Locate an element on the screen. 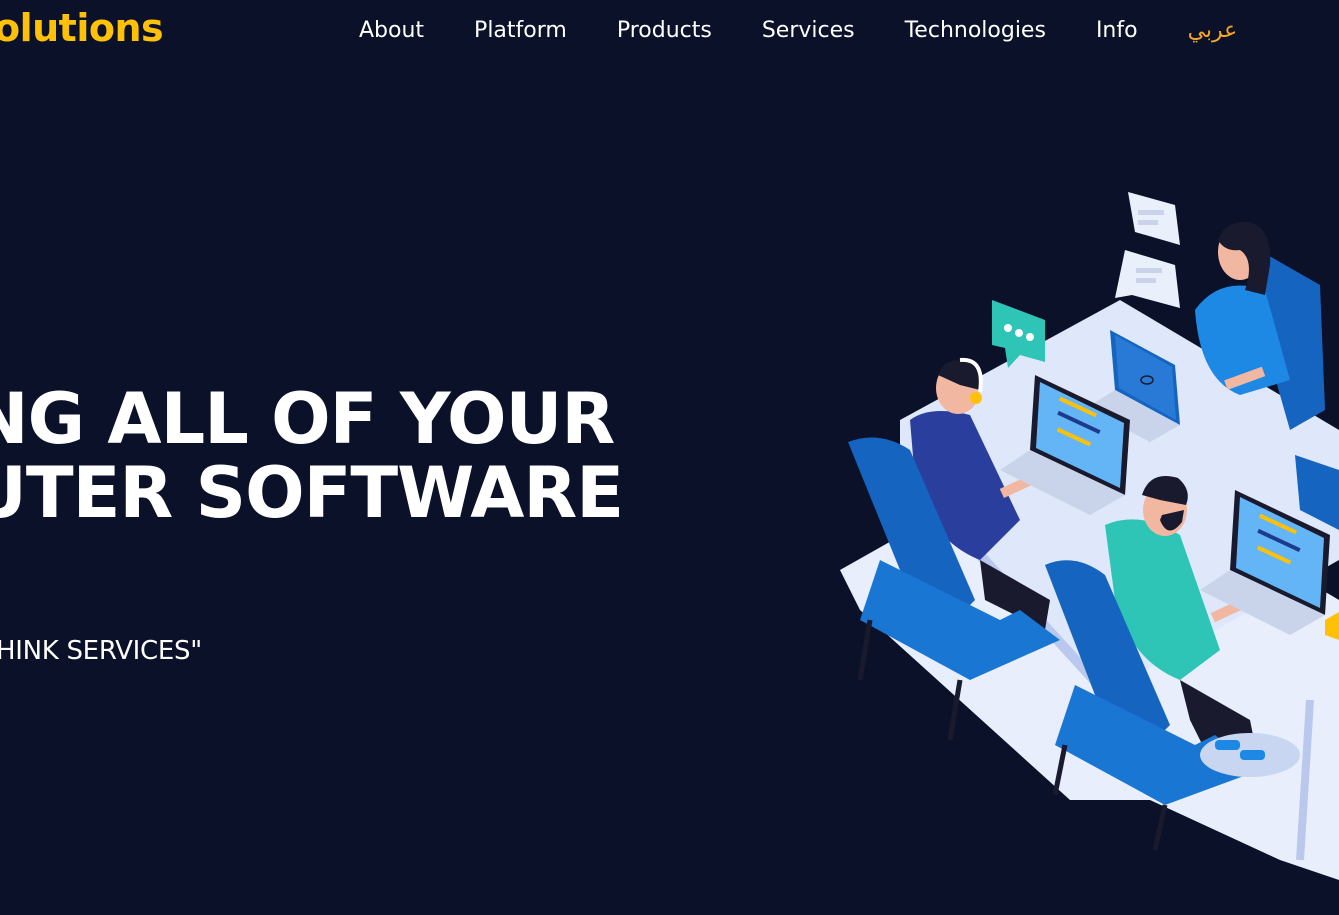  hero-tagline: HINK SERVICES" is located at coordinates (101, 651).